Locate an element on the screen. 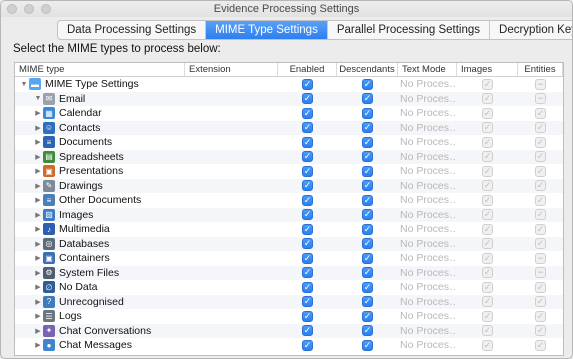 The image size is (573, 359). table-row: ▶ ≡ Documents ✓ ✓ No Proces… ✓ ✓ is located at coordinates (289, 142).